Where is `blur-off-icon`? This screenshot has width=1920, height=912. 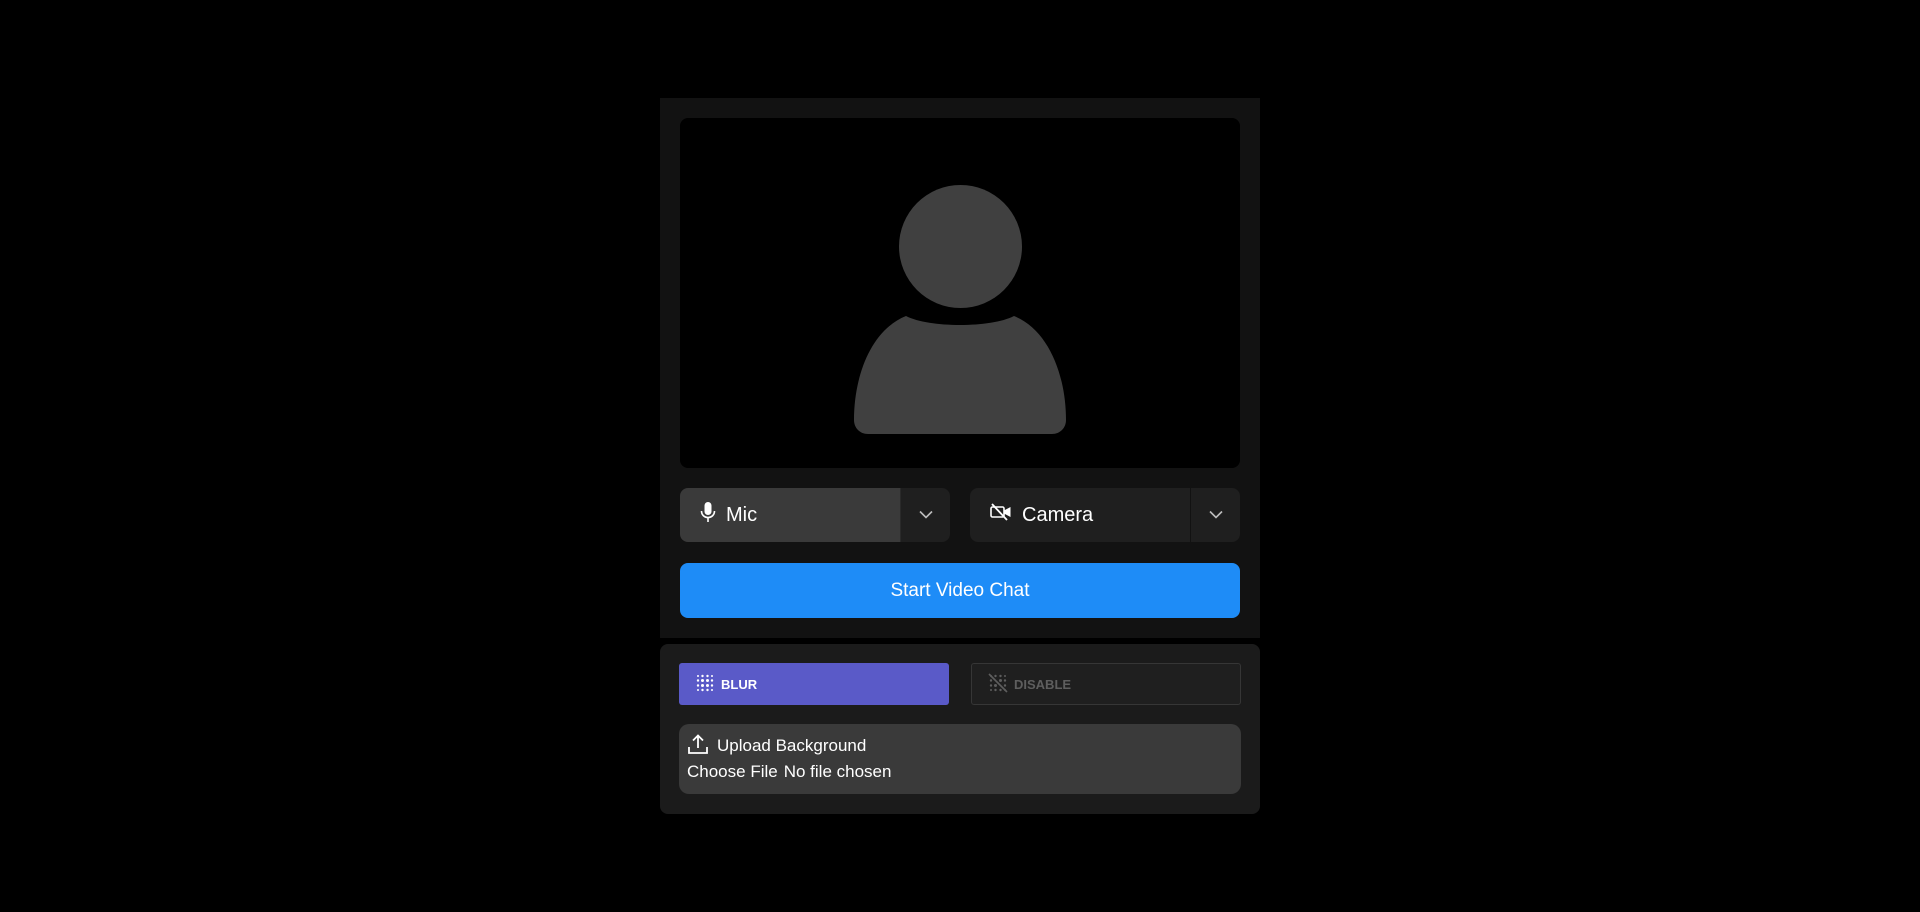 blur-off-icon is located at coordinates (998, 684).